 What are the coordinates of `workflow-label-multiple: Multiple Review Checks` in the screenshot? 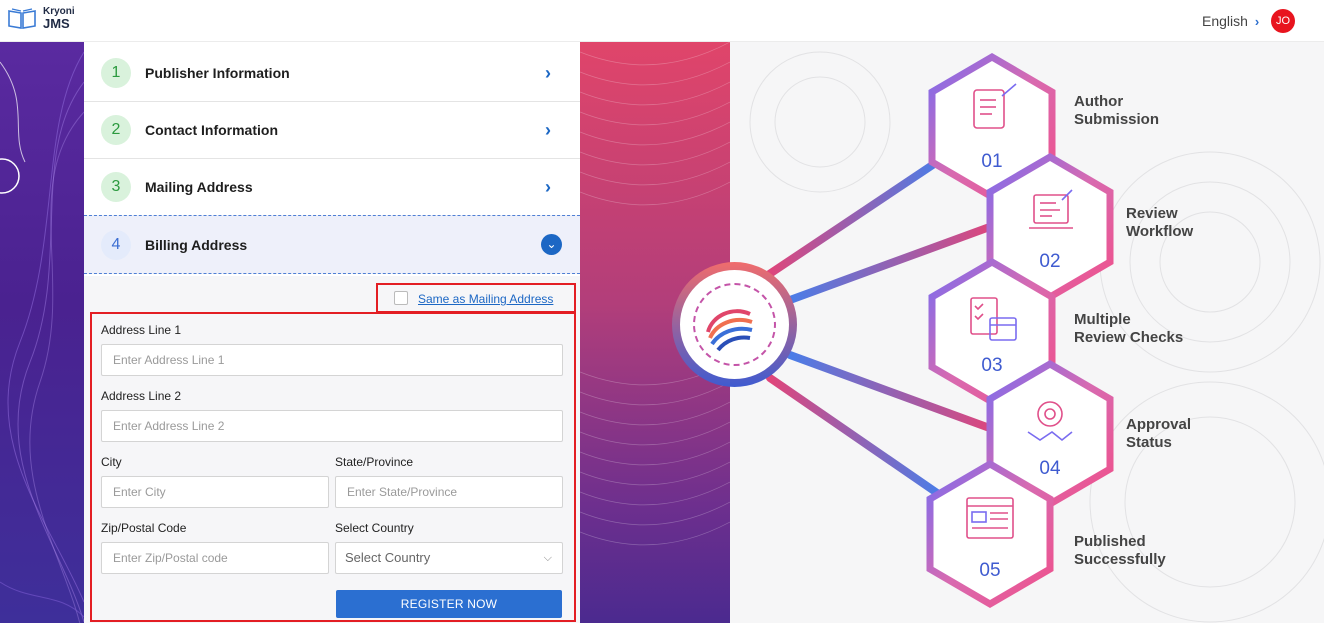 It's located at (1128, 329).